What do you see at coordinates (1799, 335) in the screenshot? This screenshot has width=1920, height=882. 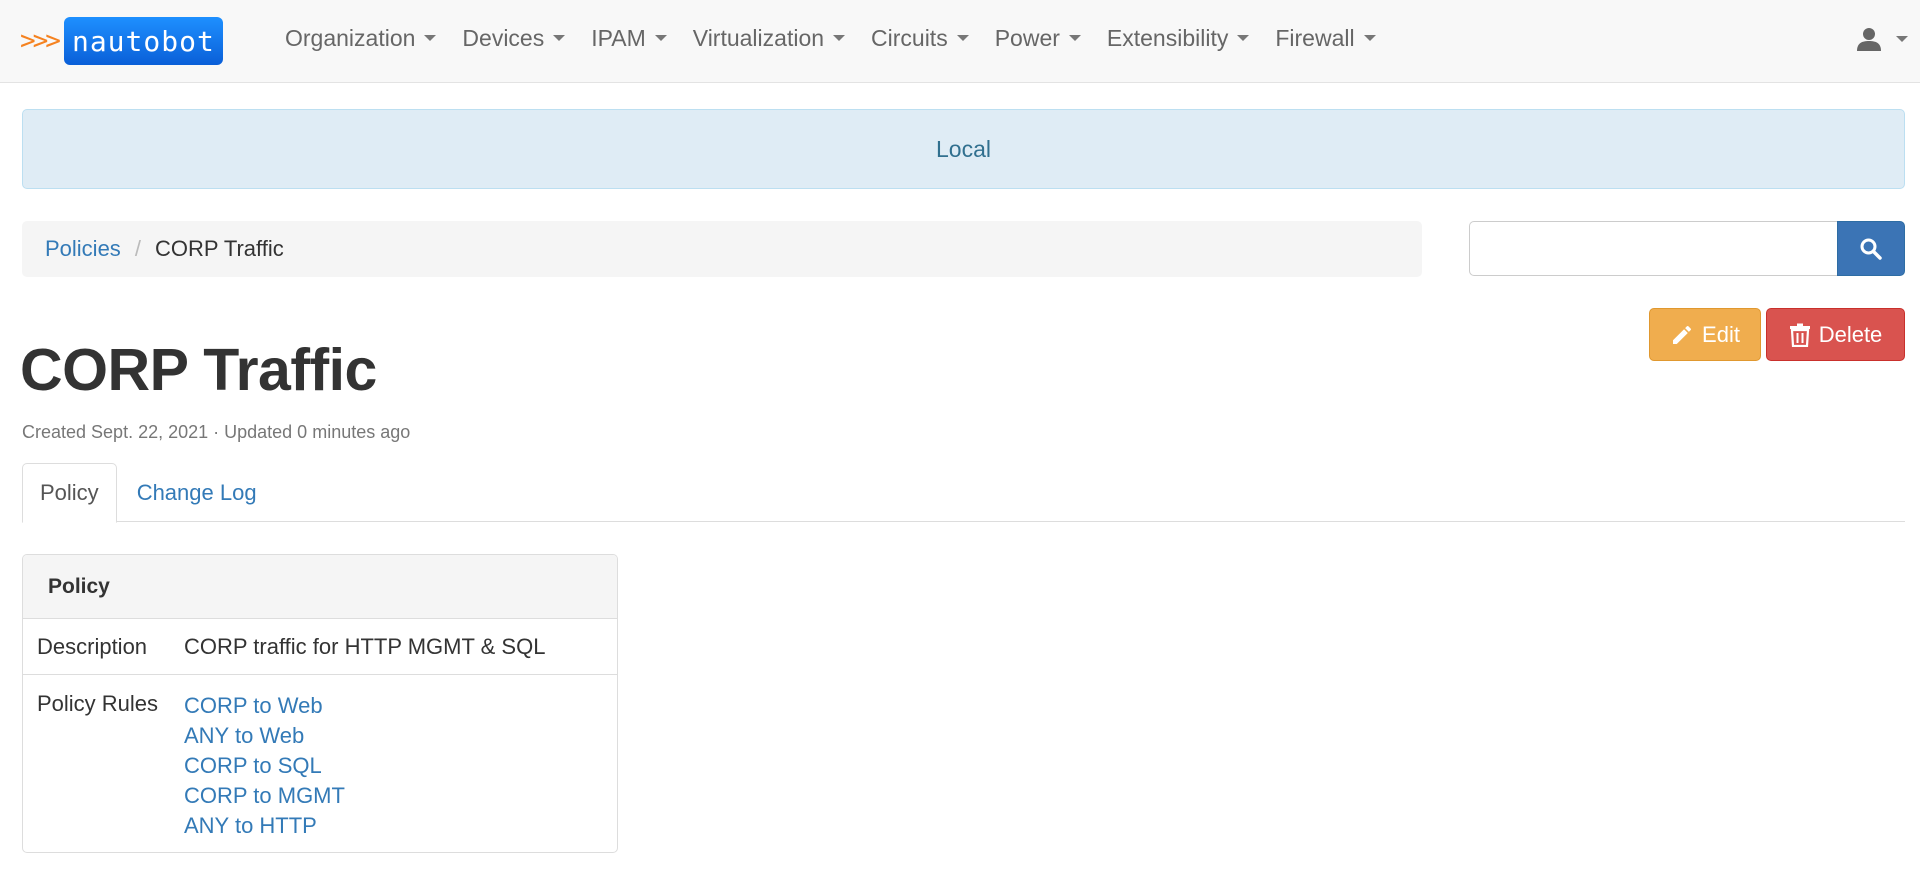 I see `trash-icon` at bounding box center [1799, 335].